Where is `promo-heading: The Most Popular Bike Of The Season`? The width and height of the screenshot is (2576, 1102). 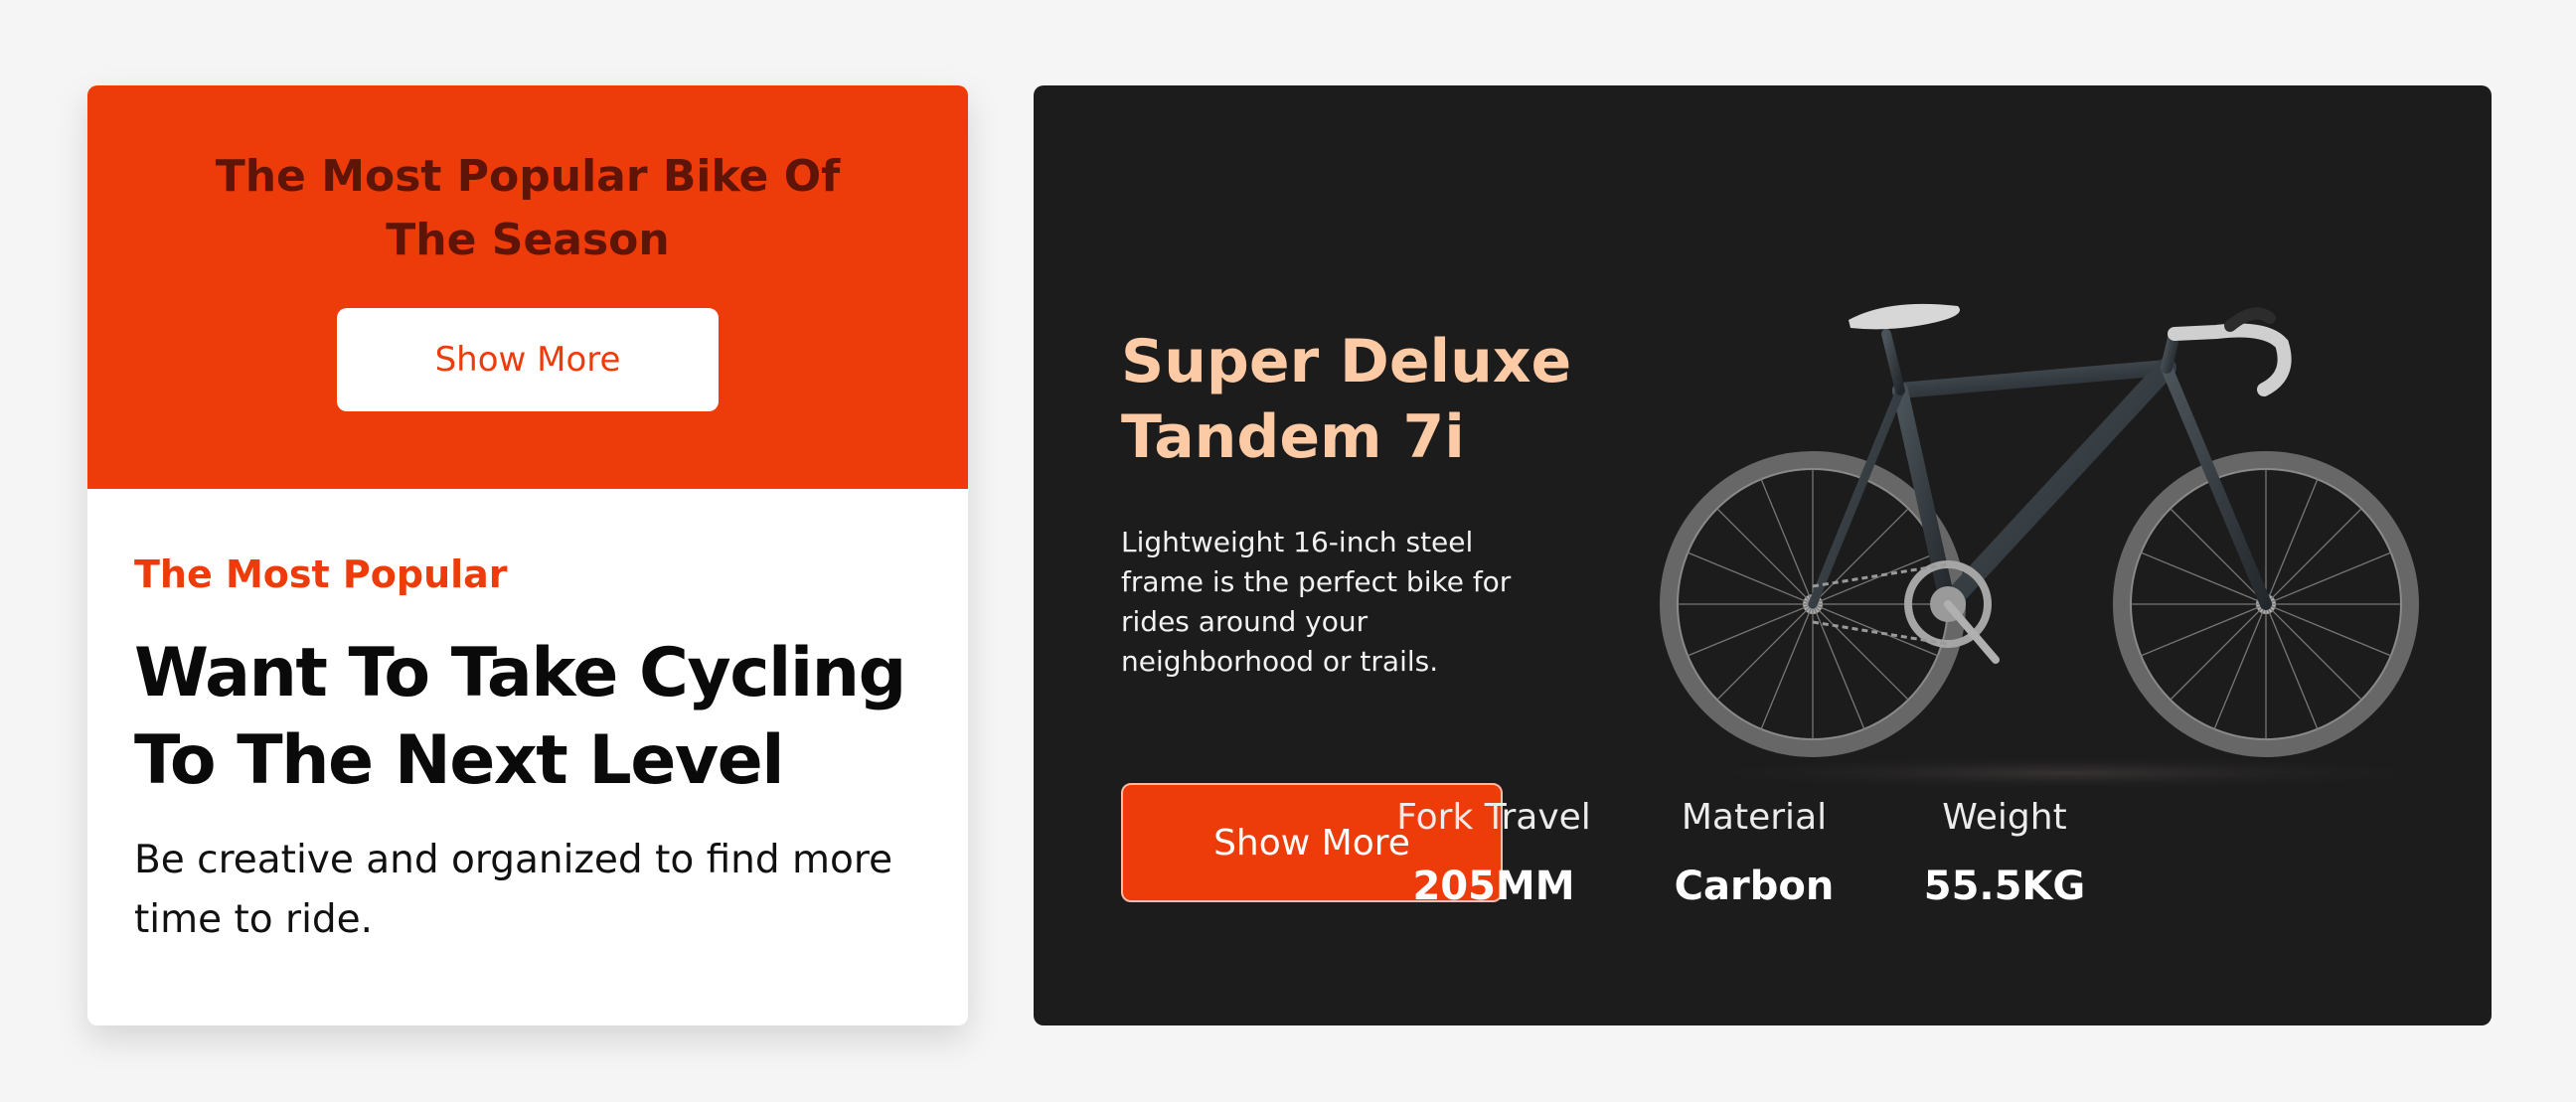
promo-heading: The Most Popular Bike Of The Season is located at coordinates (528, 208).